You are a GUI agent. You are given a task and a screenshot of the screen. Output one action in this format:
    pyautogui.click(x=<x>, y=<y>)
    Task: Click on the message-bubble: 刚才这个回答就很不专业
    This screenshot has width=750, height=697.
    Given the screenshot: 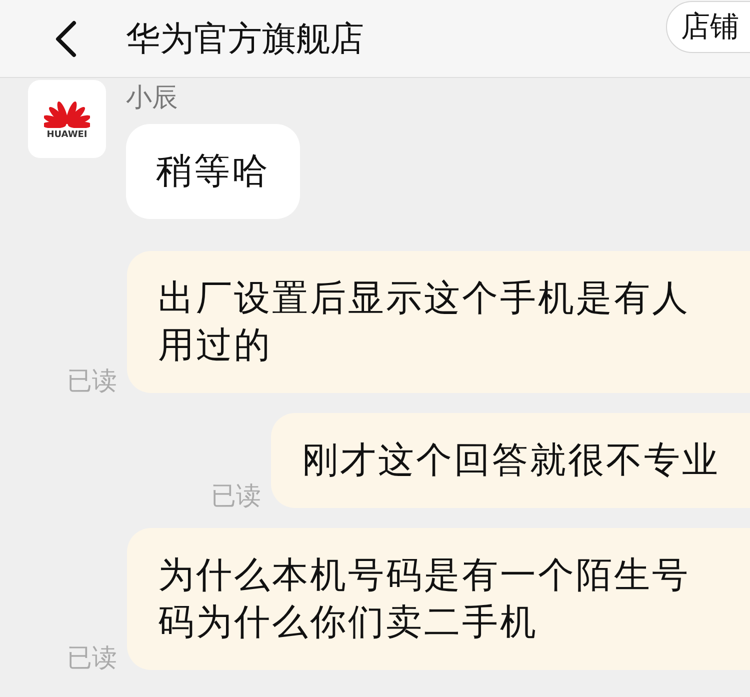 What is the action you would take?
    pyautogui.click(x=510, y=460)
    